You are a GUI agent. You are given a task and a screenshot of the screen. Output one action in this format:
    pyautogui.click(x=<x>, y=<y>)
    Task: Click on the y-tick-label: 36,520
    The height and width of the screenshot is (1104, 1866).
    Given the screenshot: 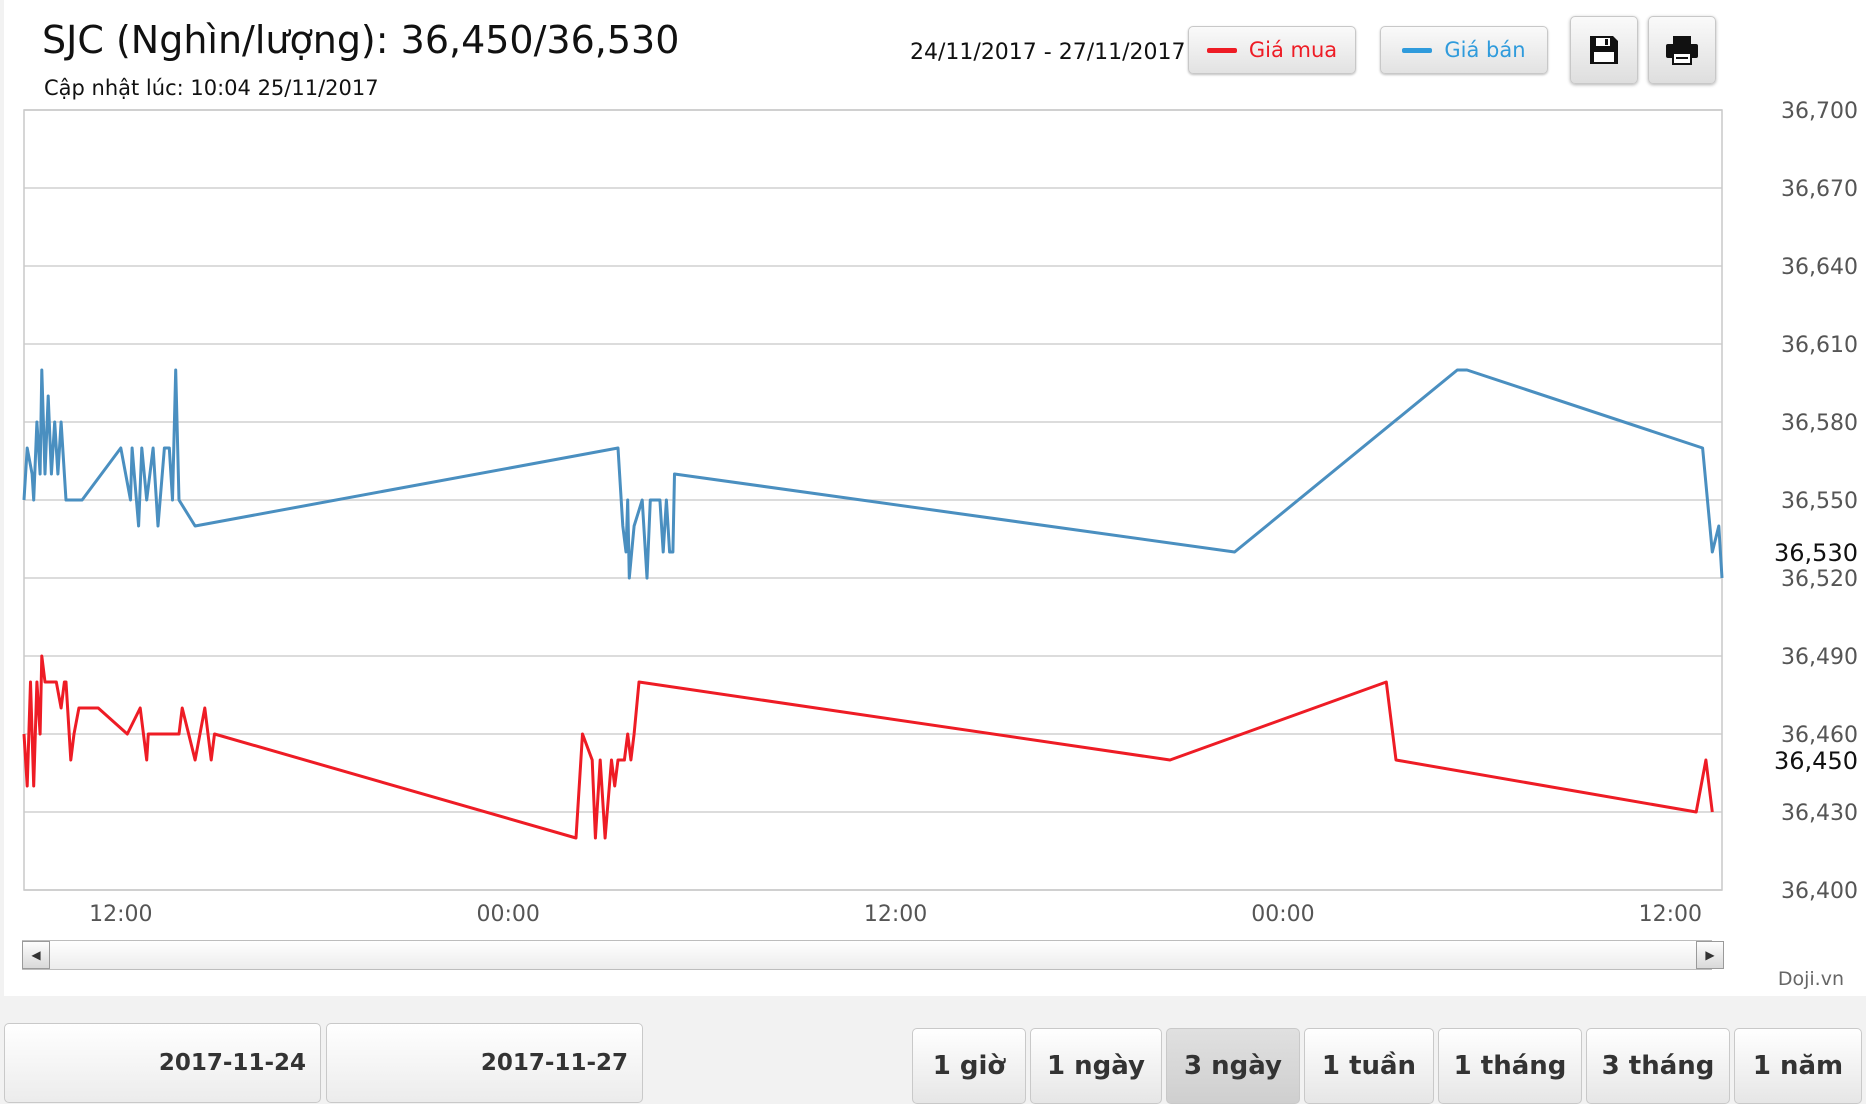 What is the action you would take?
    pyautogui.click(x=1819, y=579)
    